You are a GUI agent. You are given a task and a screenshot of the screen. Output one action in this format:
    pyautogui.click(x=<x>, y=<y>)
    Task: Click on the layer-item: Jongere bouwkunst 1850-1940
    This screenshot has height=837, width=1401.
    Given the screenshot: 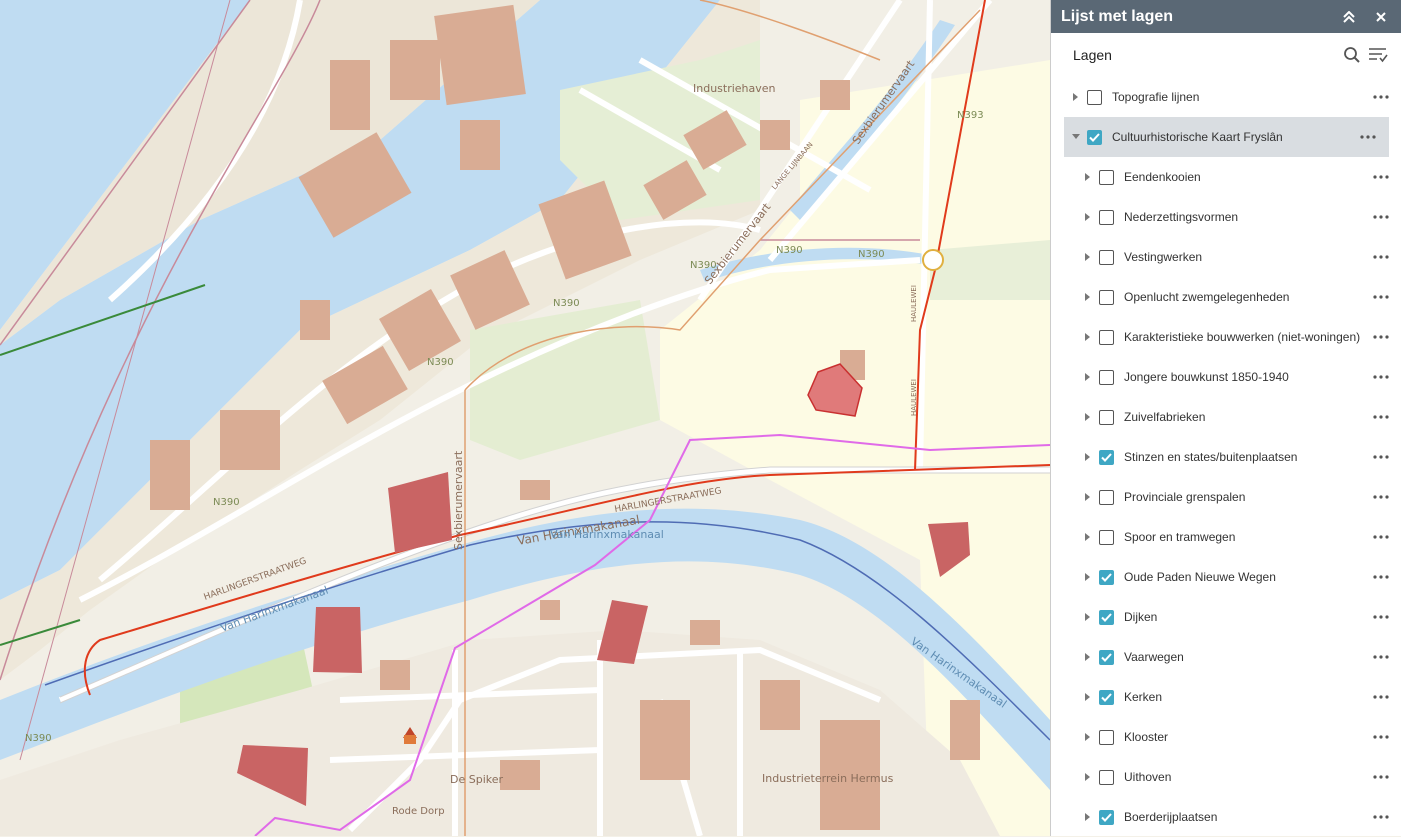 What is the action you would take?
    pyautogui.click(x=1226, y=377)
    